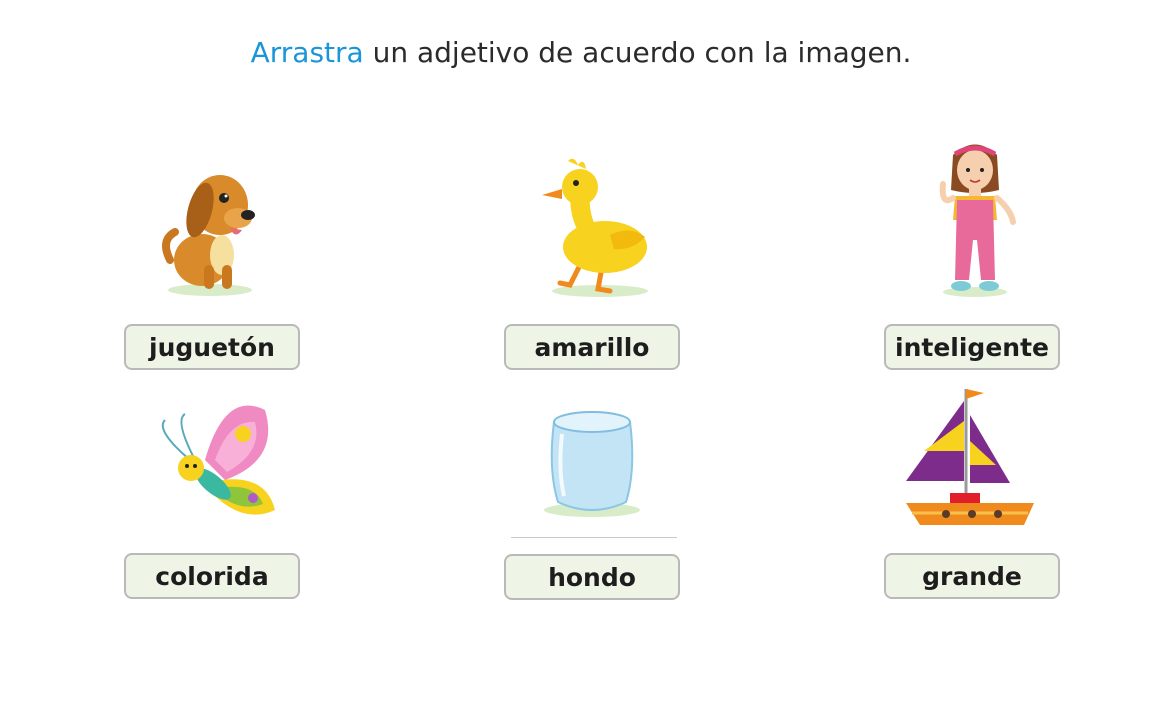 This screenshot has height=702, width=1162. What do you see at coordinates (595, 227) in the screenshot?
I see `duck-image` at bounding box center [595, 227].